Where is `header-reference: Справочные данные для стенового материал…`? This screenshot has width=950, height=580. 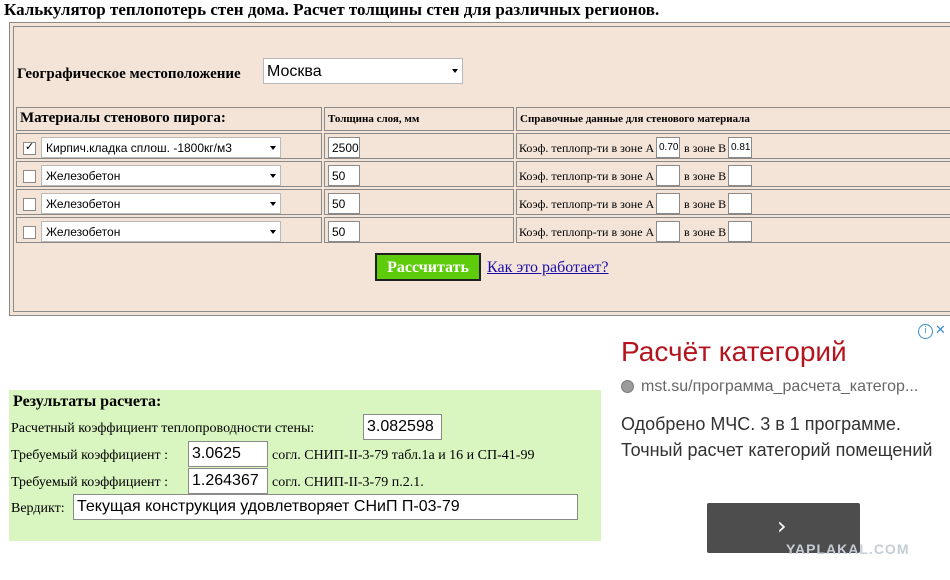 header-reference: Справочные данные для стенового материал… is located at coordinates (733, 119).